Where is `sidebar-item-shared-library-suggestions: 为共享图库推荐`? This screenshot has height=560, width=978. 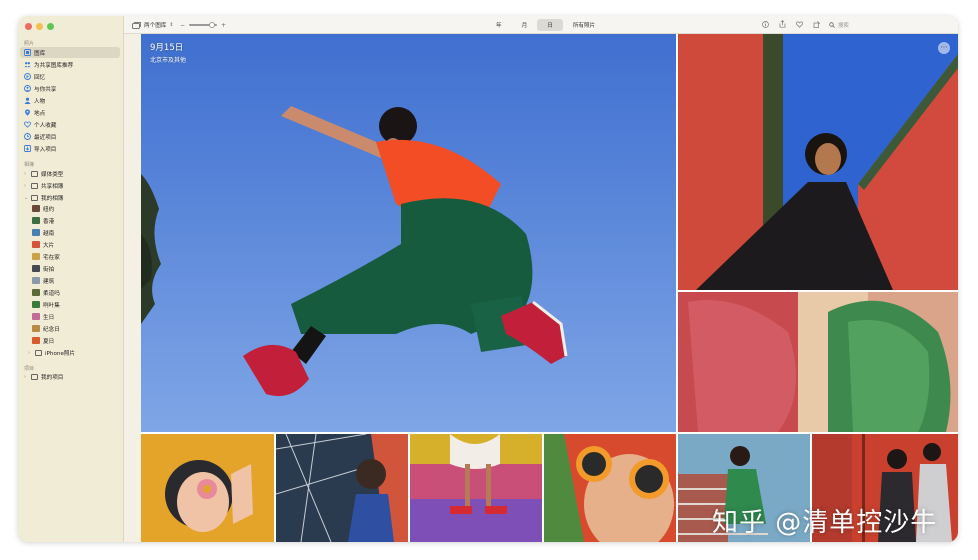 sidebar-item-shared-library-suggestions: 为共享图库推荐 is located at coordinates (70, 64).